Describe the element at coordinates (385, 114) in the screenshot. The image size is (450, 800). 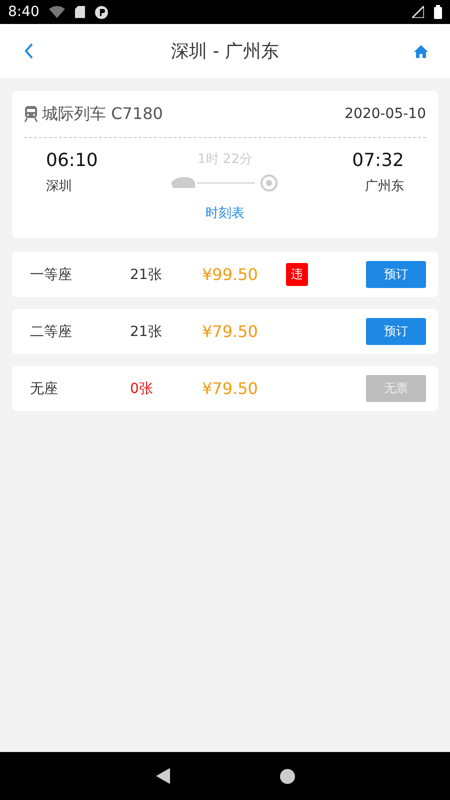
I see `travel-date: 2020-05-10` at that location.